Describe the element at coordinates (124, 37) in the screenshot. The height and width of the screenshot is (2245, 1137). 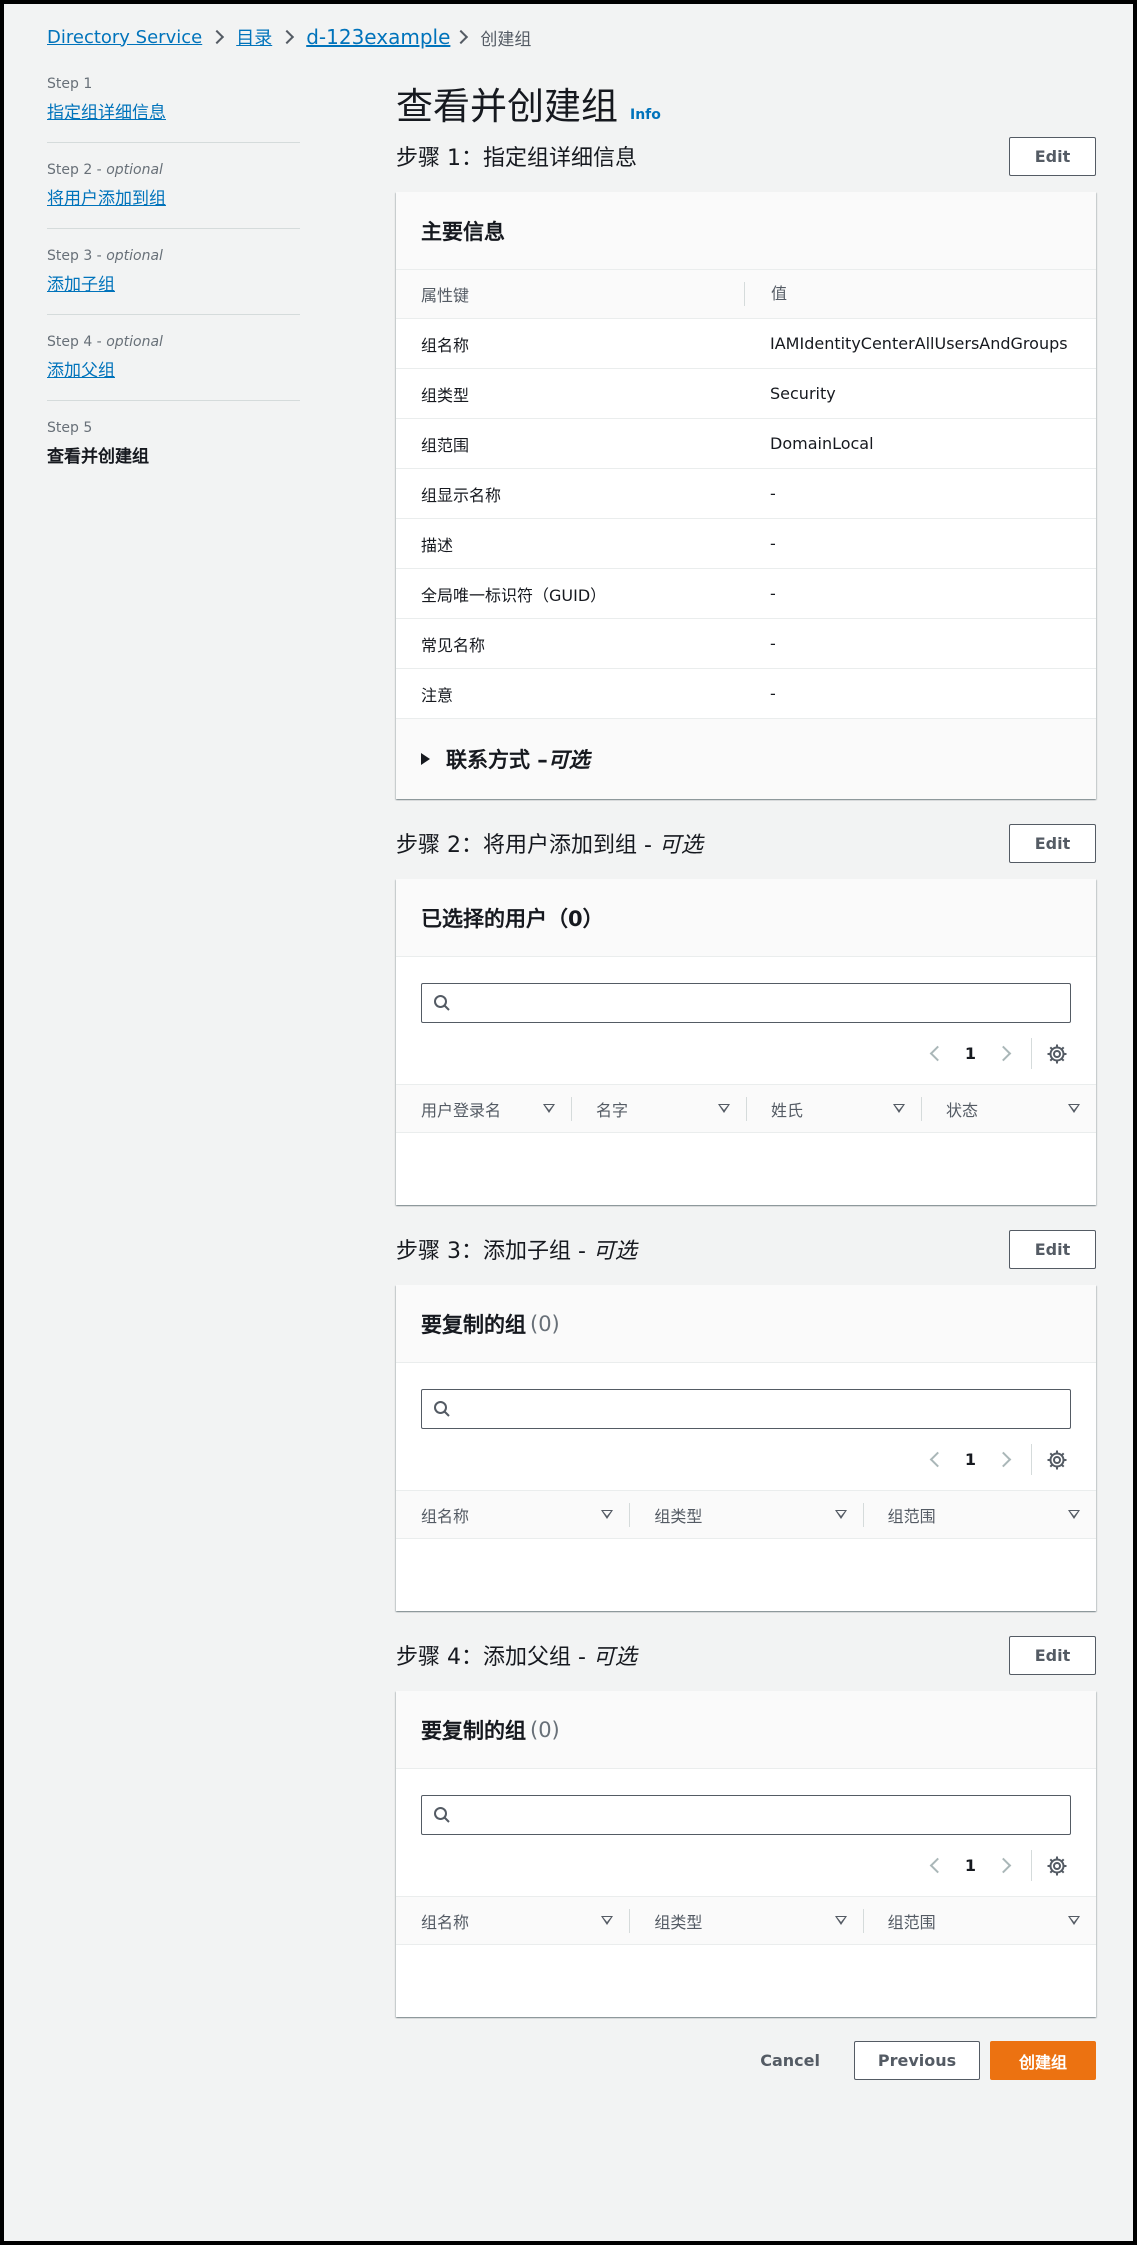
I see `breadcrumb-directory-service: Directory Service` at that location.